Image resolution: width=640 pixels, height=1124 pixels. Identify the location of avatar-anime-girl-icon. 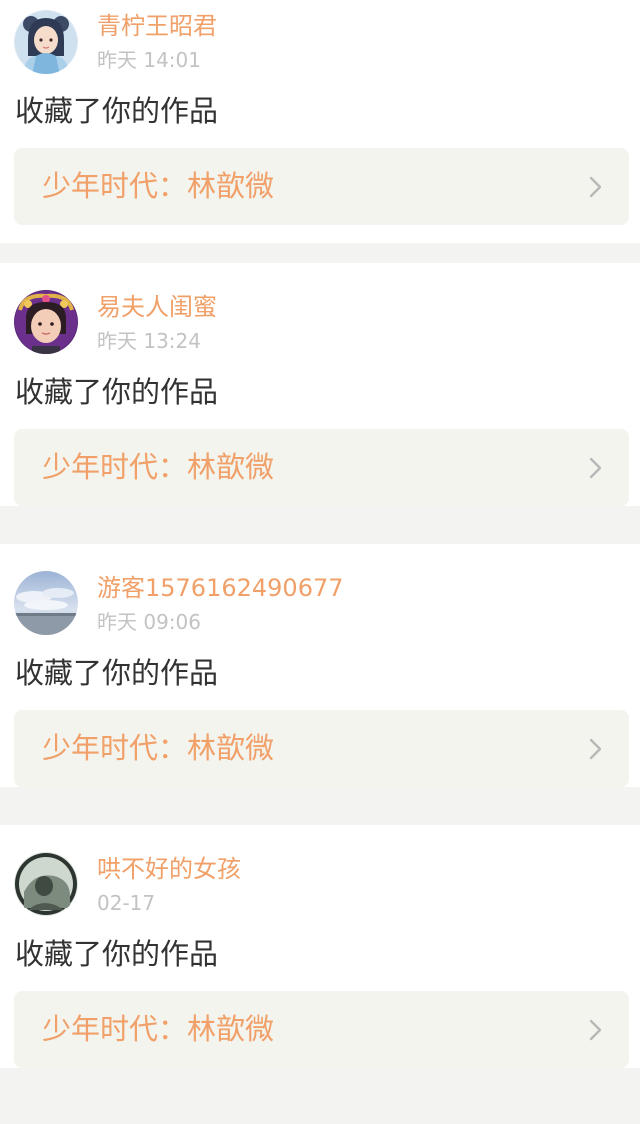
(46, 42).